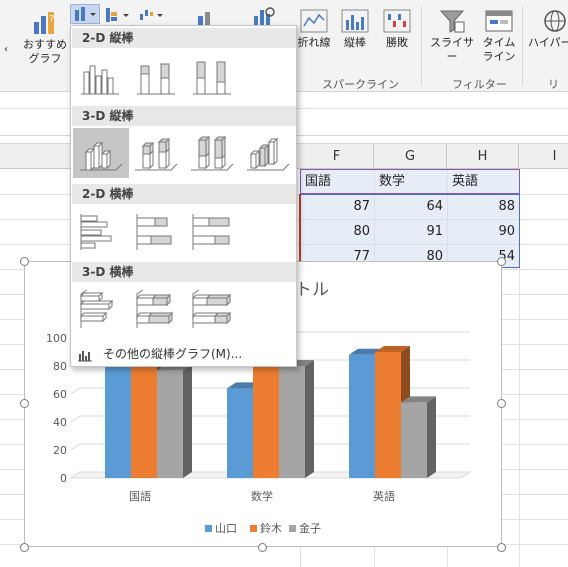  Describe the element at coordinates (100, 78) in the screenshot. I see `clustered-column-icon` at that location.